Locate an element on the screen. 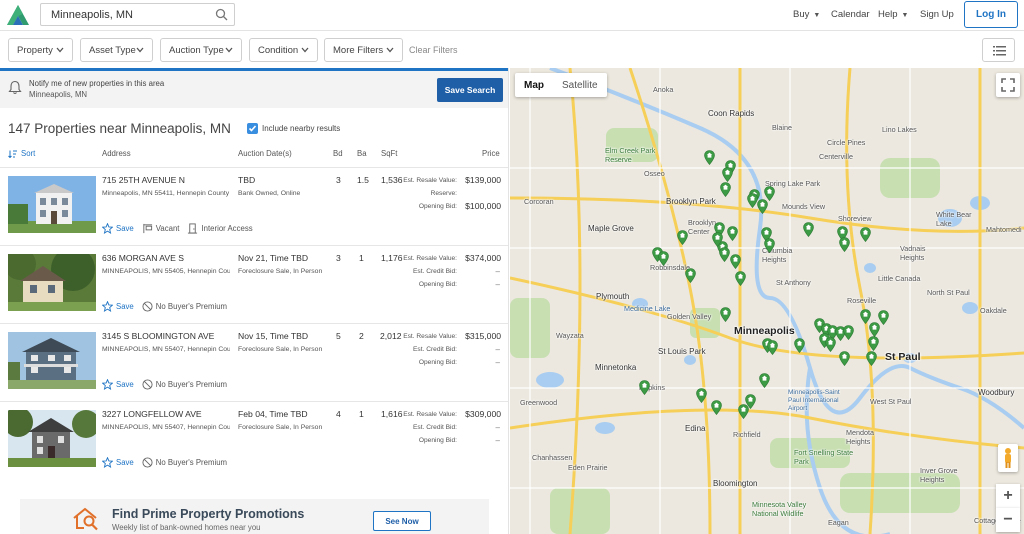  check-icon is located at coordinates (252, 128).